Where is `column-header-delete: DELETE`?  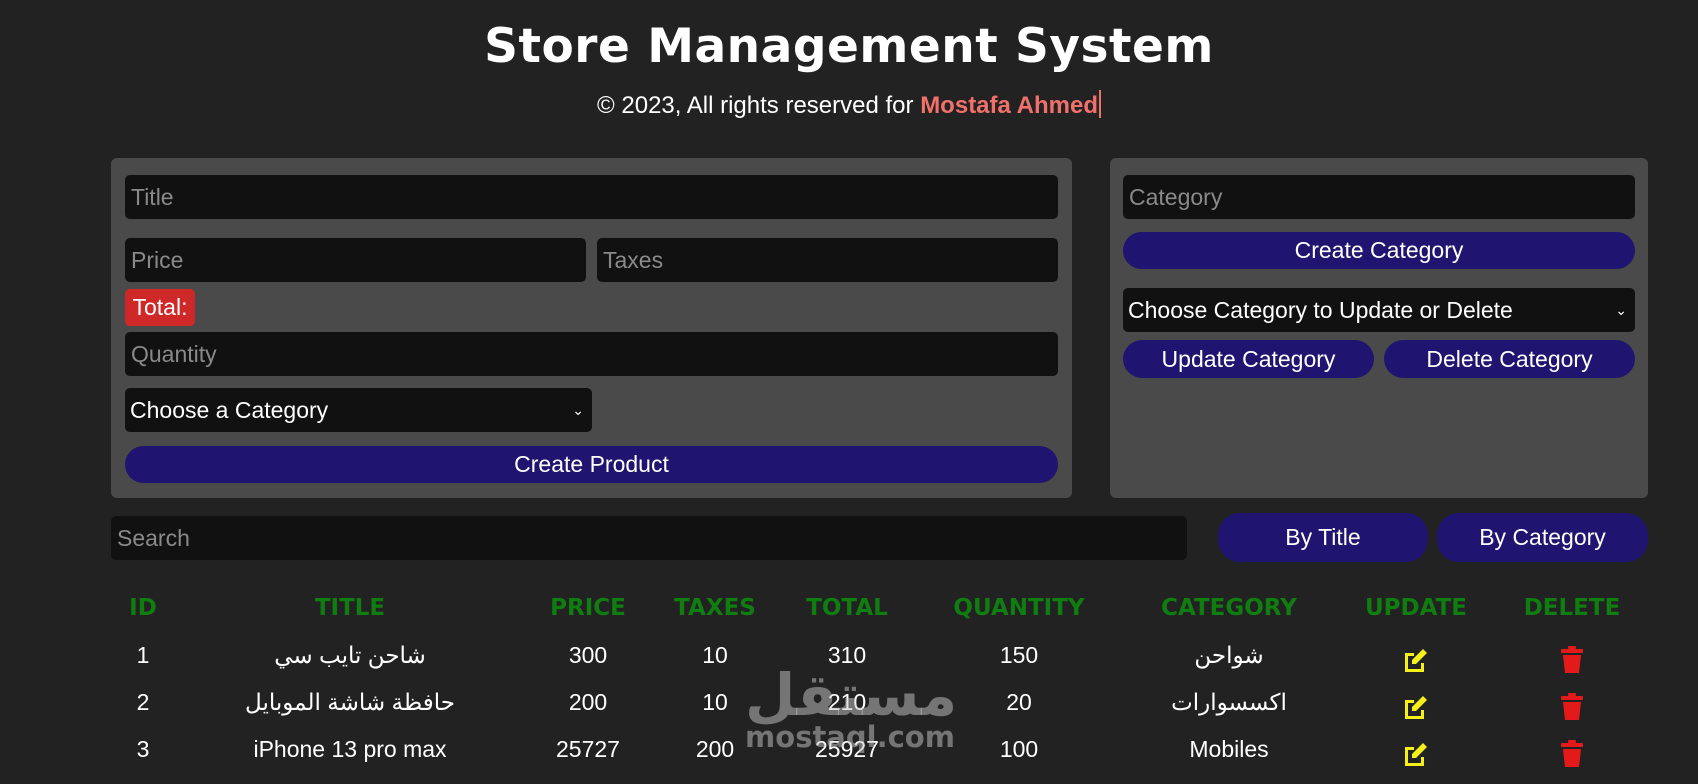 column-header-delete: DELETE is located at coordinates (1572, 608).